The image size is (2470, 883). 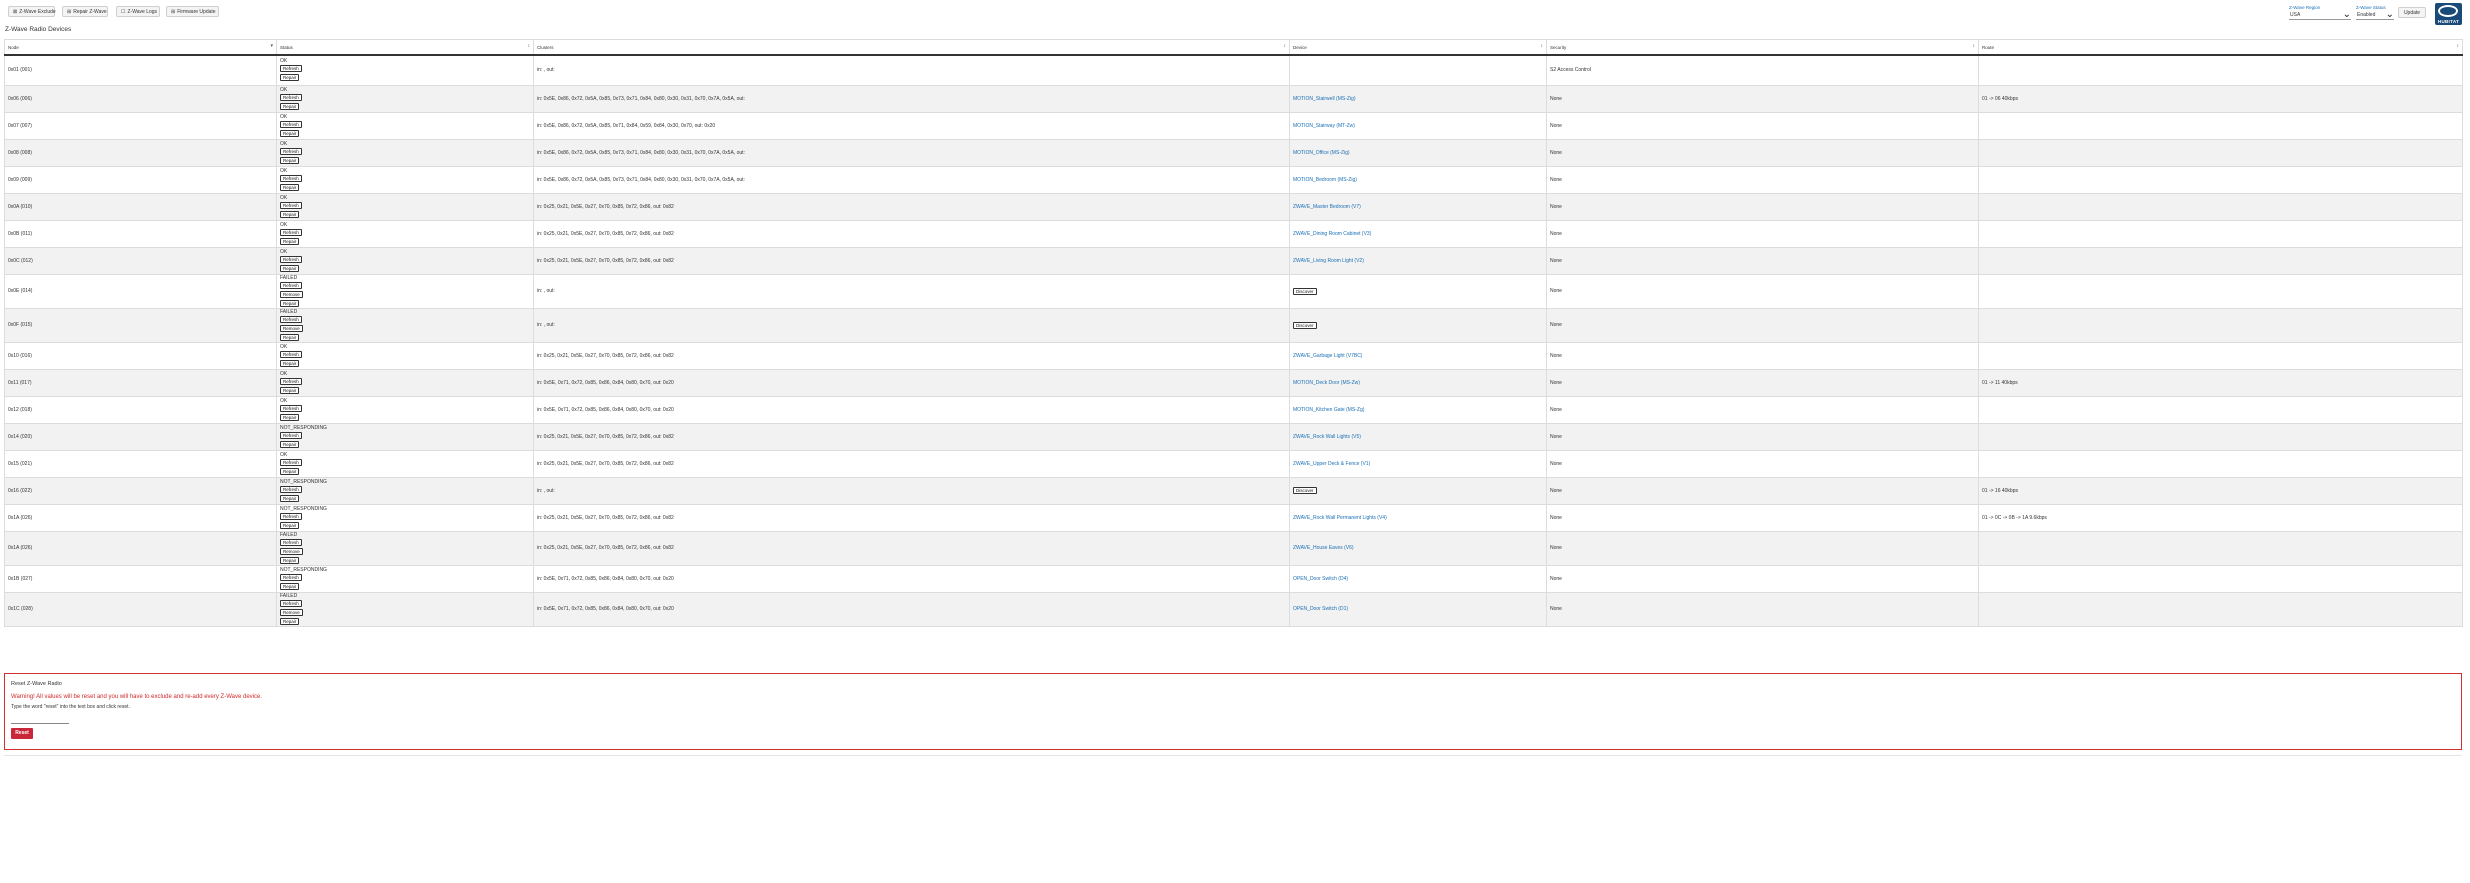 What do you see at coordinates (192, 11) in the screenshot?
I see `firmware-update-button: ⊞ Firmware Update` at bounding box center [192, 11].